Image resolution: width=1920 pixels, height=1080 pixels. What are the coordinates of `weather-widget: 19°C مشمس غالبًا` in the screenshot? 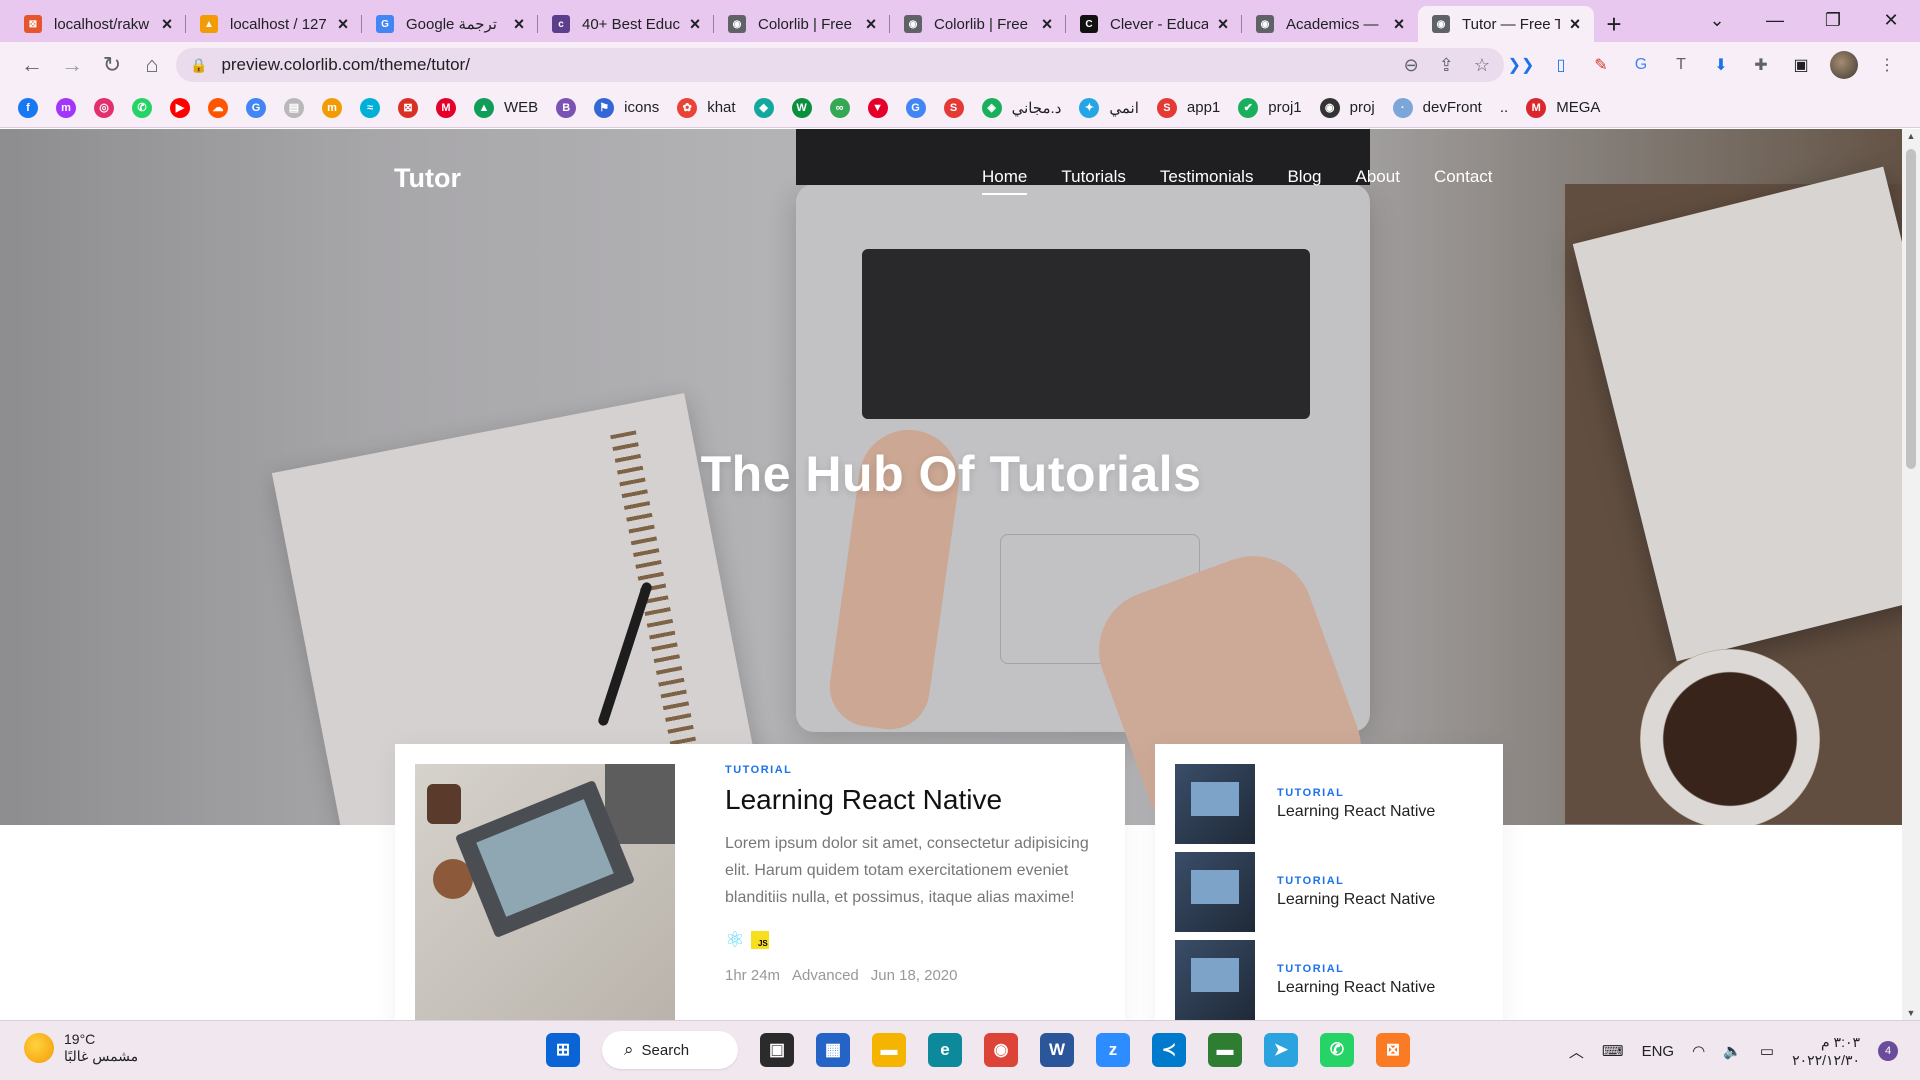 It's located at (81, 1048).